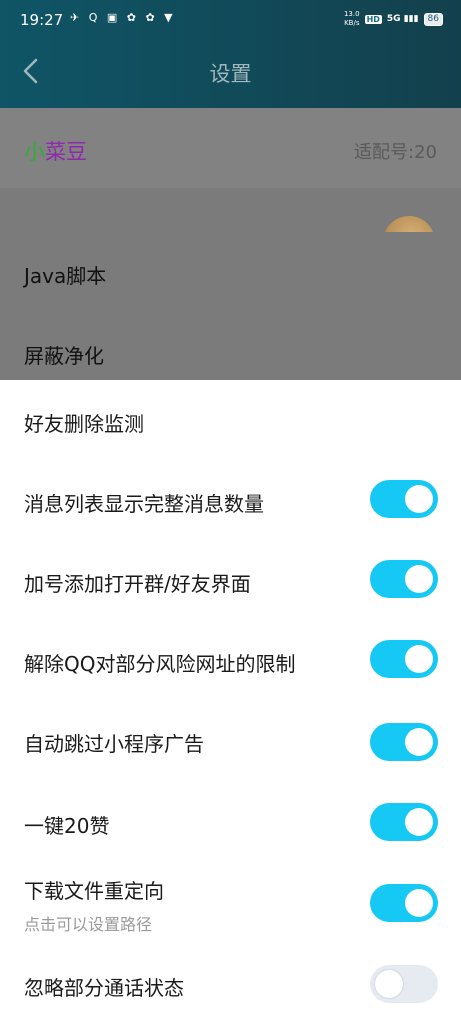  What do you see at coordinates (144, 504) in the screenshot?
I see `list-item-label: 消息列表显示完整消息数量` at bounding box center [144, 504].